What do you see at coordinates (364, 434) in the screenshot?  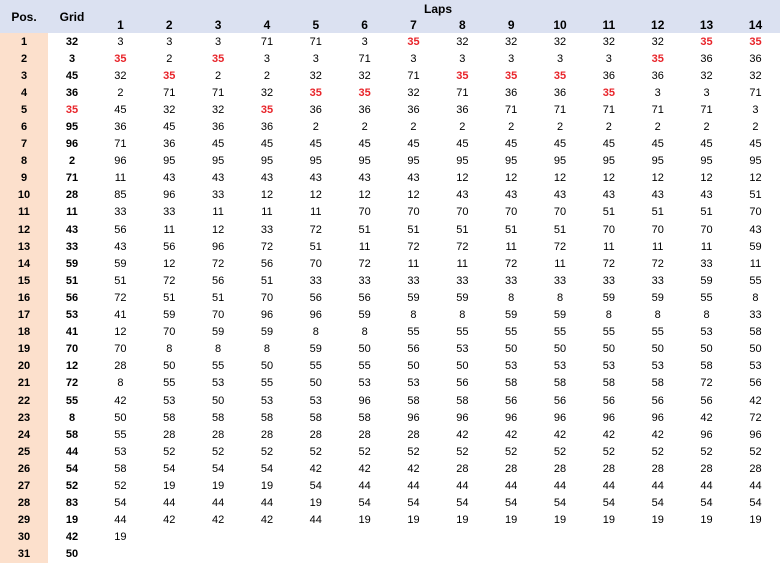 I see `lap-cell: 28` at bounding box center [364, 434].